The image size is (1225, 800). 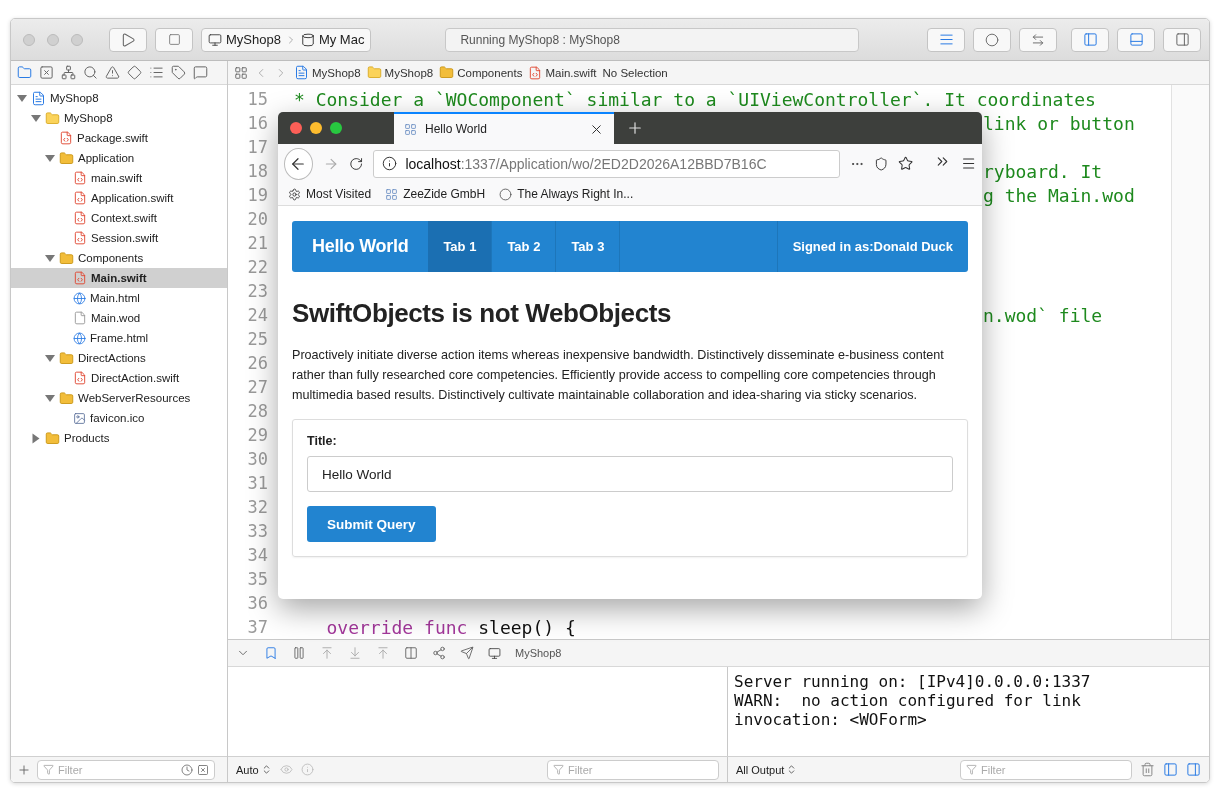 What do you see at coordinates (215, 39) in the screenshot?
I see `terminal-icon` at bounding box center [215, 39].